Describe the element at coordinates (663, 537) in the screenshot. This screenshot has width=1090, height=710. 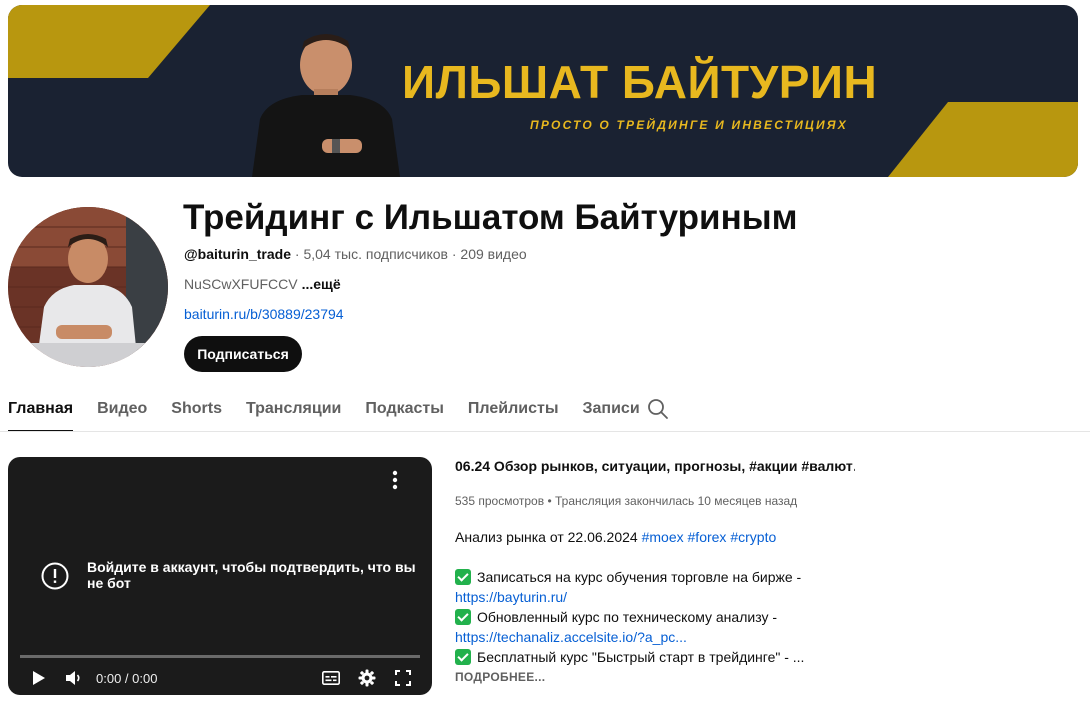
I see `hashtag-link: #moex` at that location.